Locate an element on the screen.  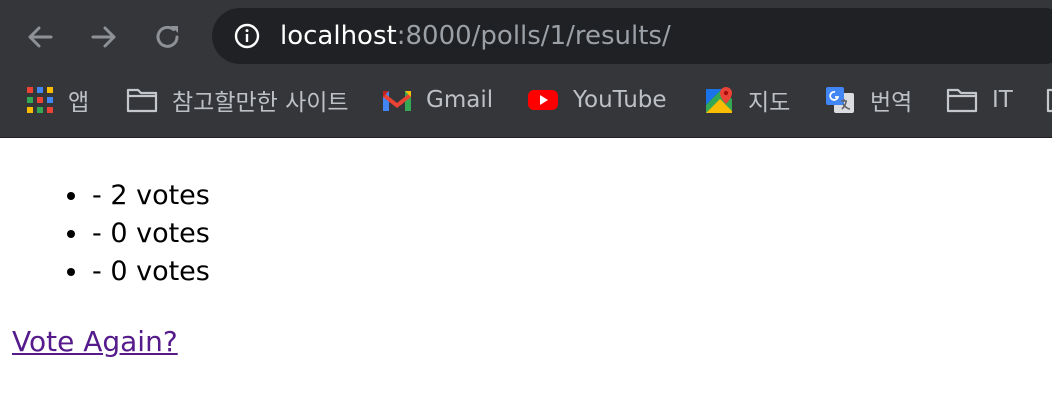
bookmark-label: Gmail is located at coordinates (460, 100).